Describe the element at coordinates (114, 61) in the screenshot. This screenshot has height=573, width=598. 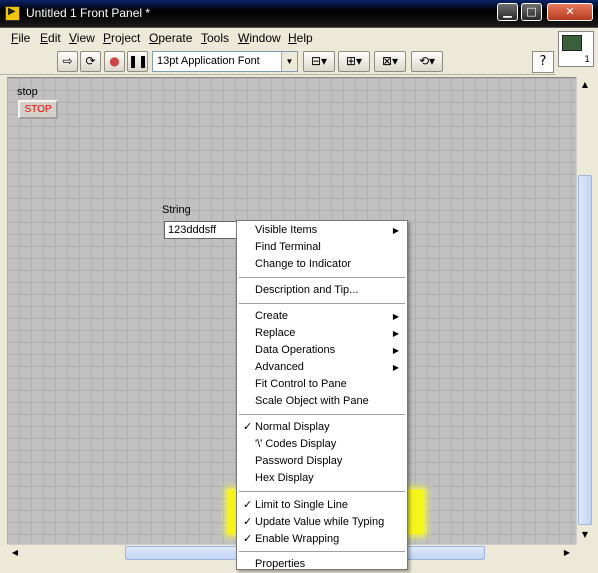
I see `abort-icon: ●` at that location.